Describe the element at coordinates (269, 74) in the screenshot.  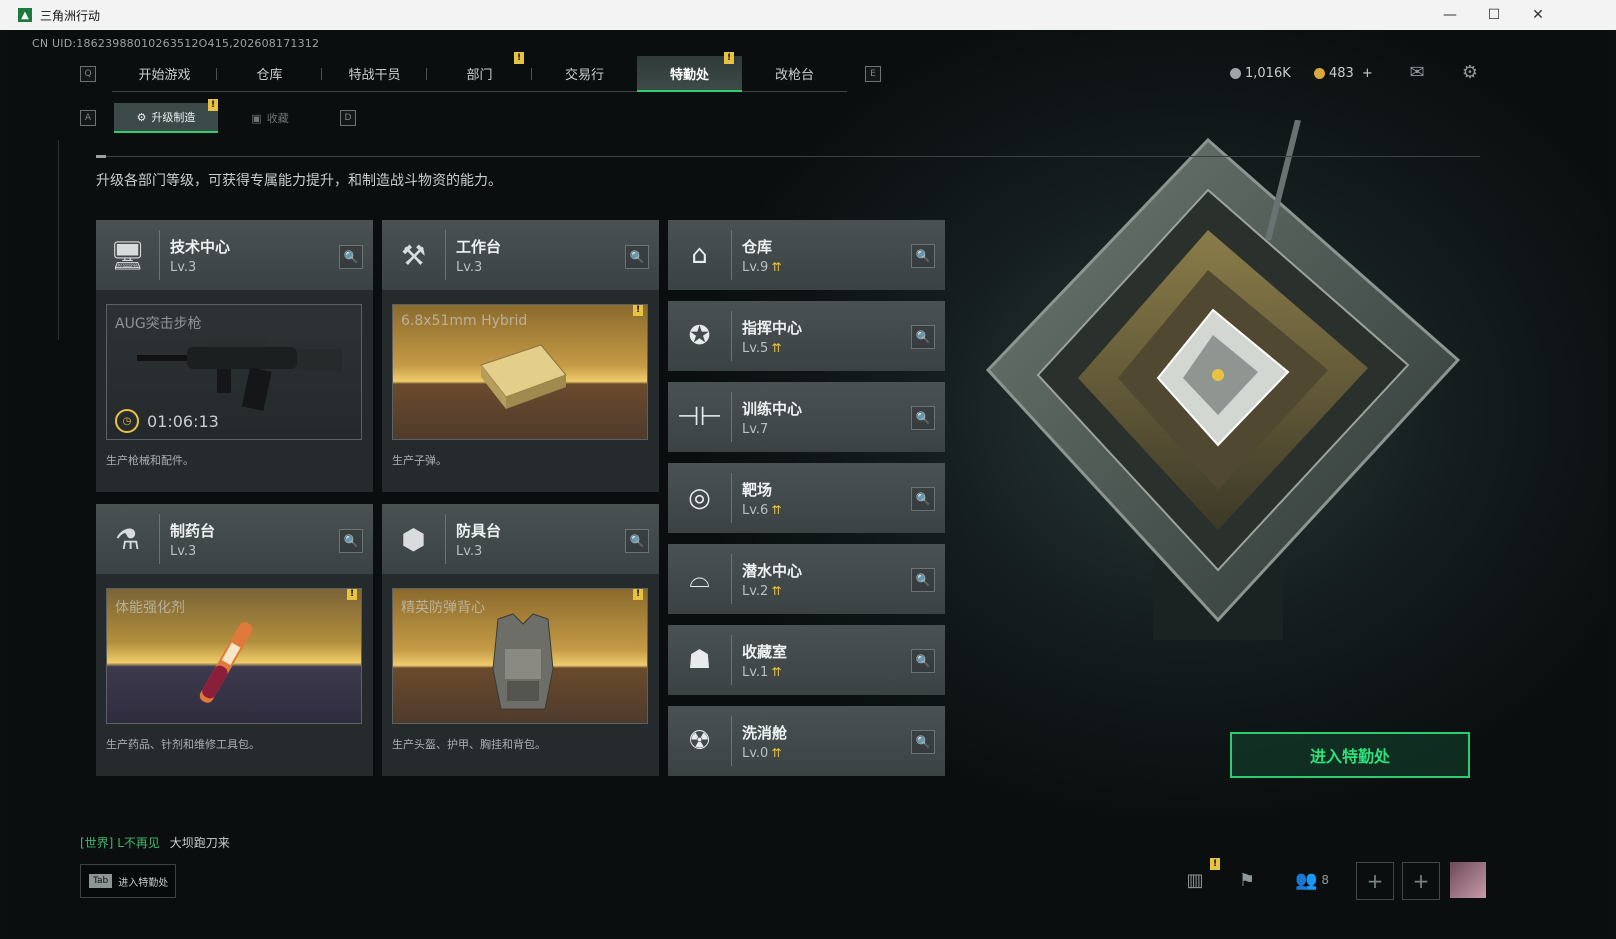
I see `tab-warehouse: 仓库` at that location.